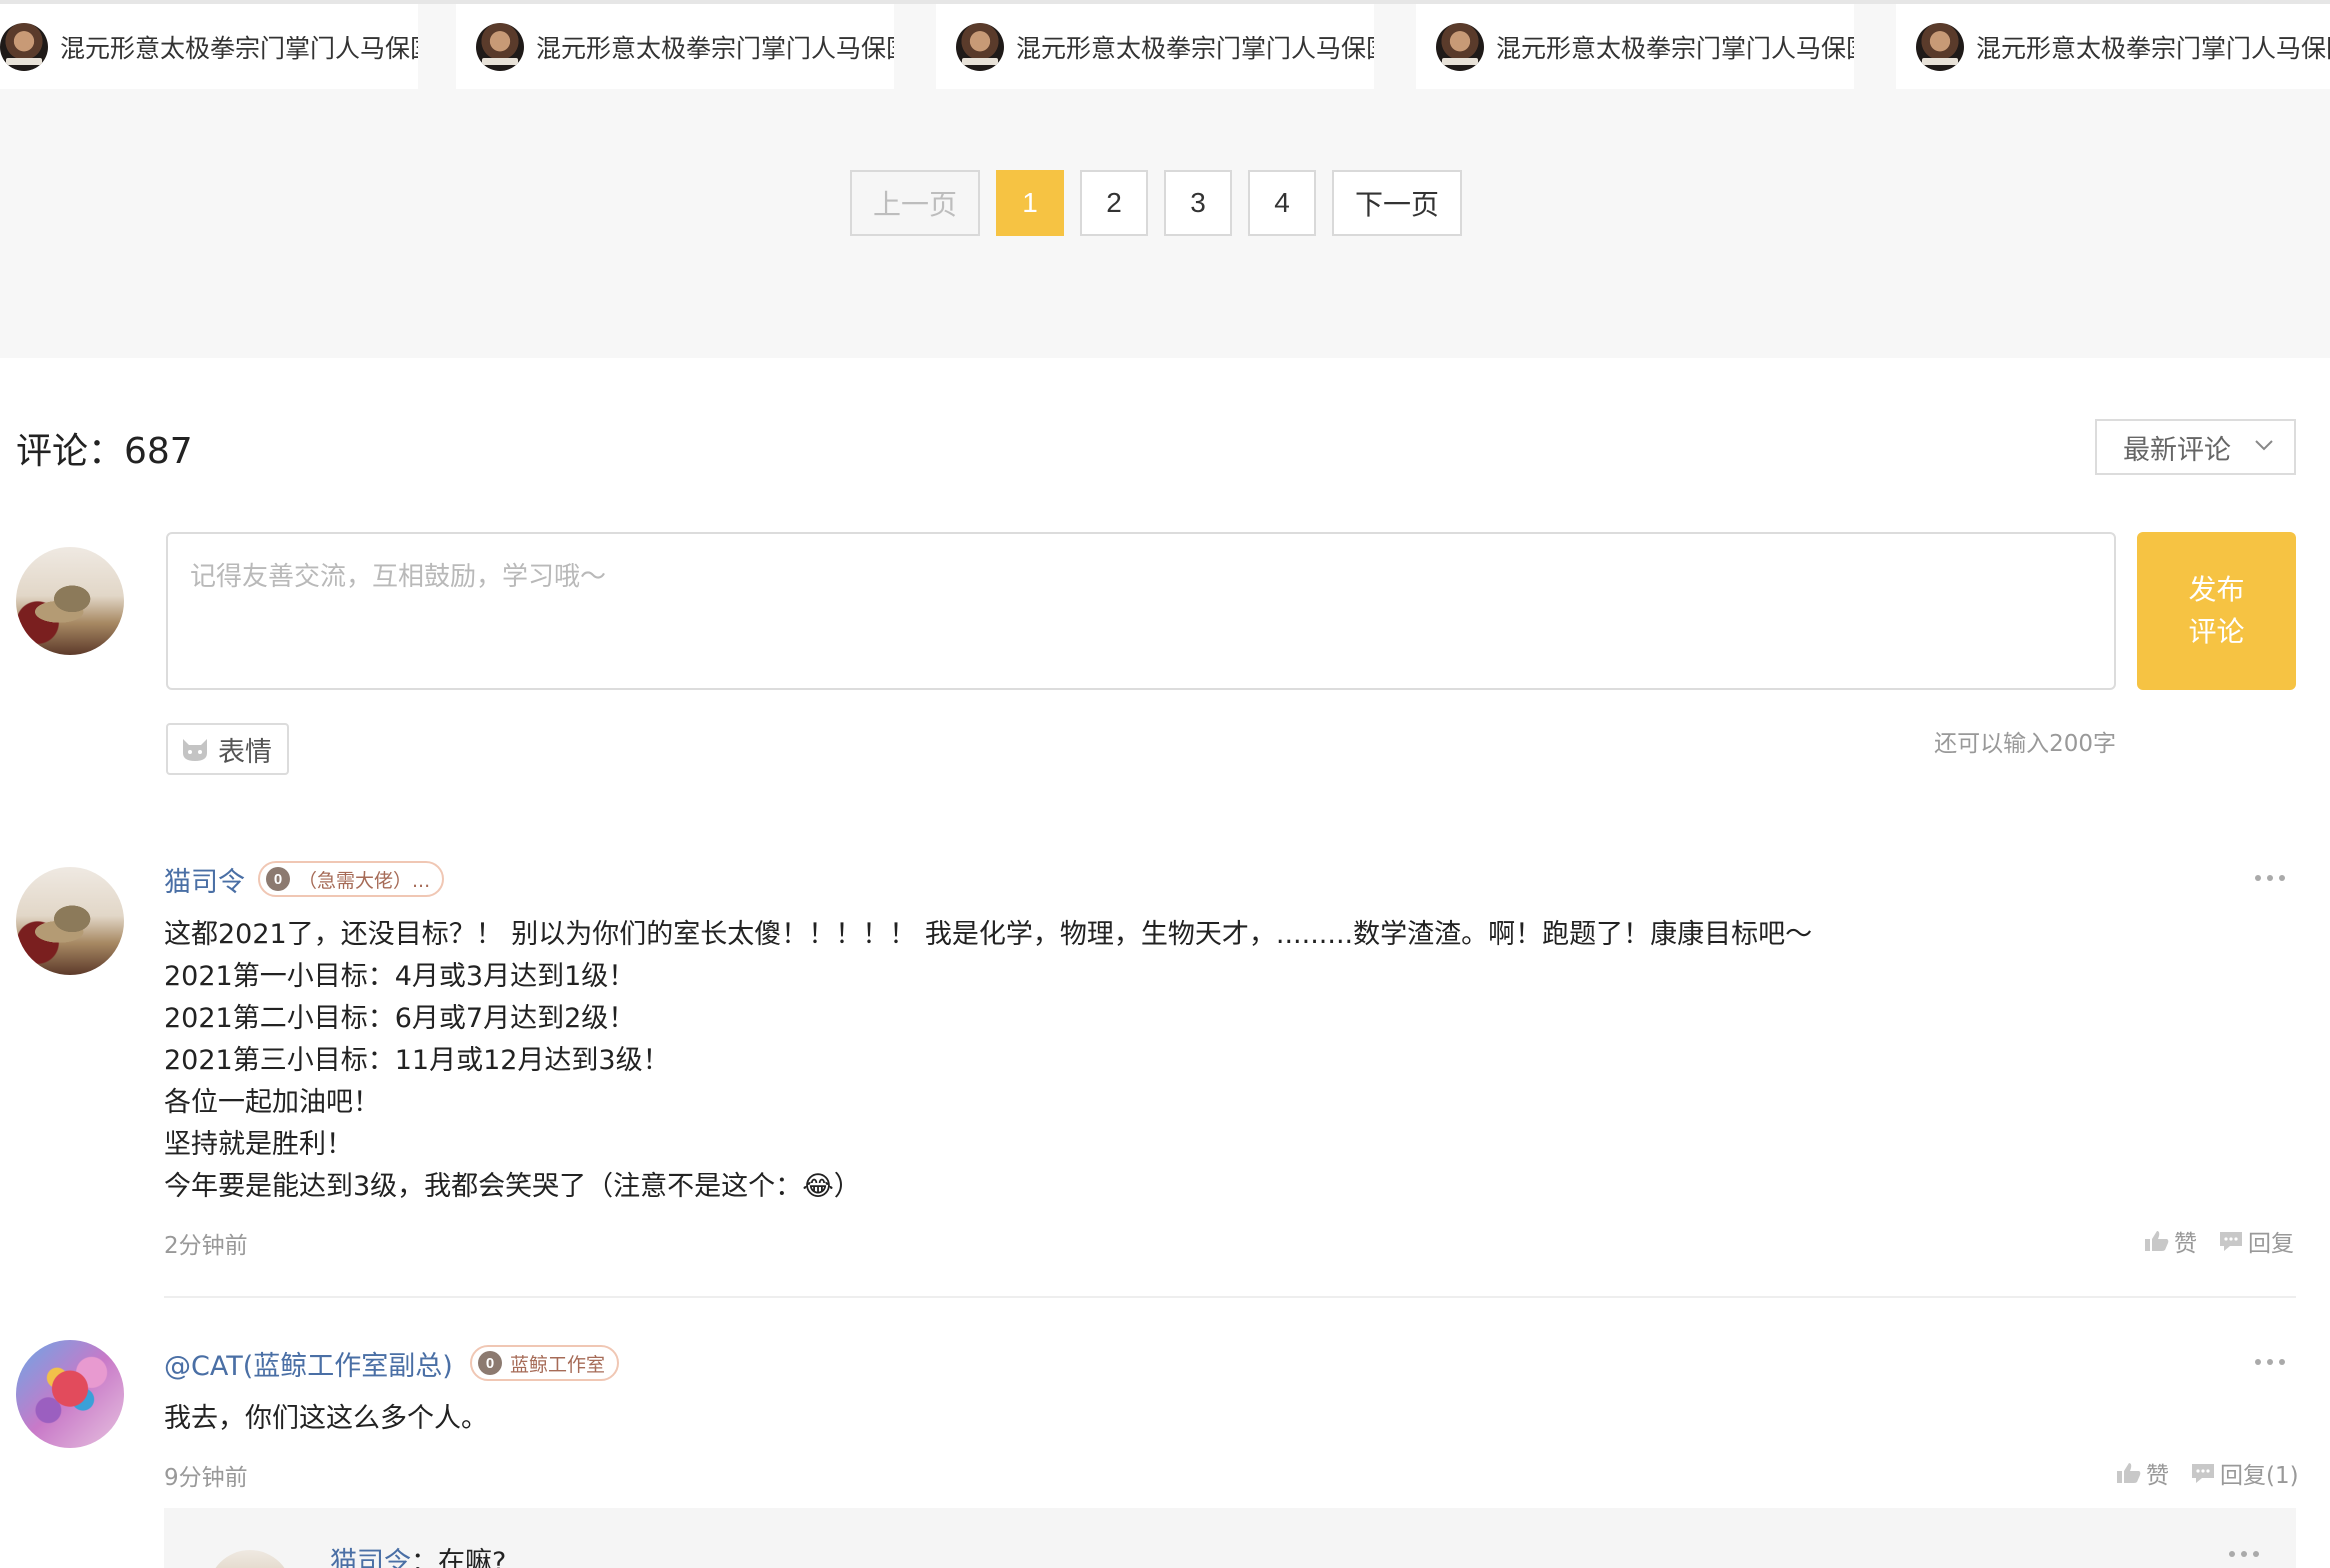  What do you see at coordinates (2271, 1244) in the screenshot?
I see `reply-label: 回复` at bounding box center [2271, 1244].